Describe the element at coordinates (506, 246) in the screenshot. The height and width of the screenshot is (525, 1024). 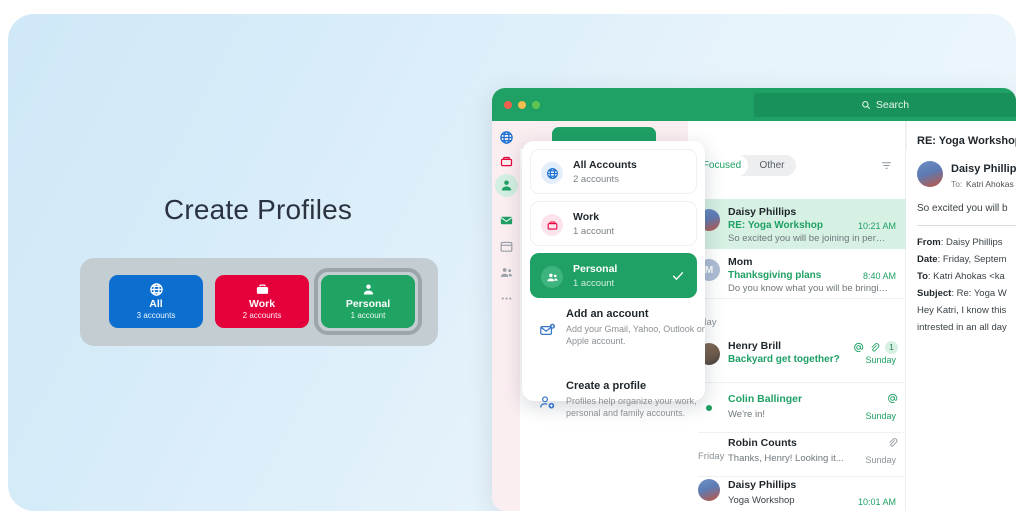
I see `sidebar-item-calendar` at that location.